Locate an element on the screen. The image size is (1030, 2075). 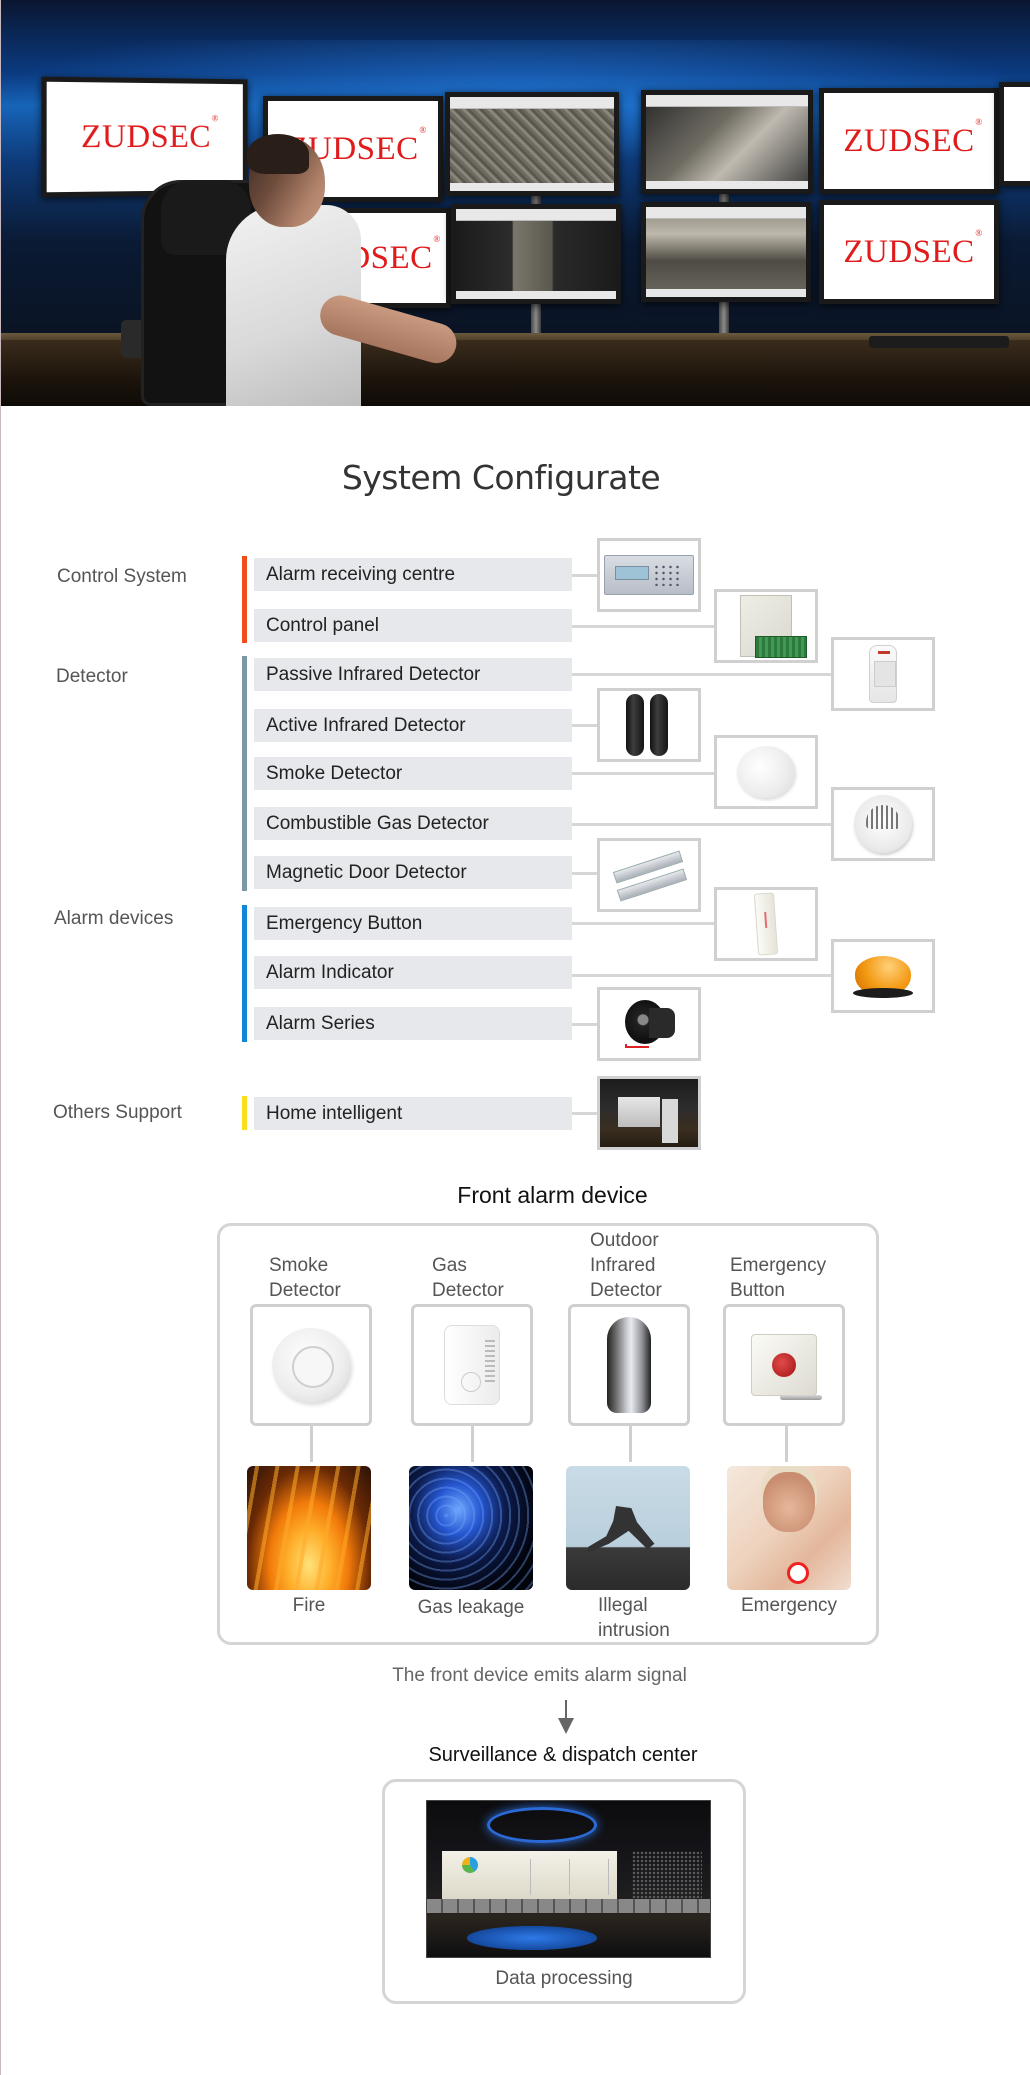
monitor-brand-partial is located at coordinates (1014, 134).